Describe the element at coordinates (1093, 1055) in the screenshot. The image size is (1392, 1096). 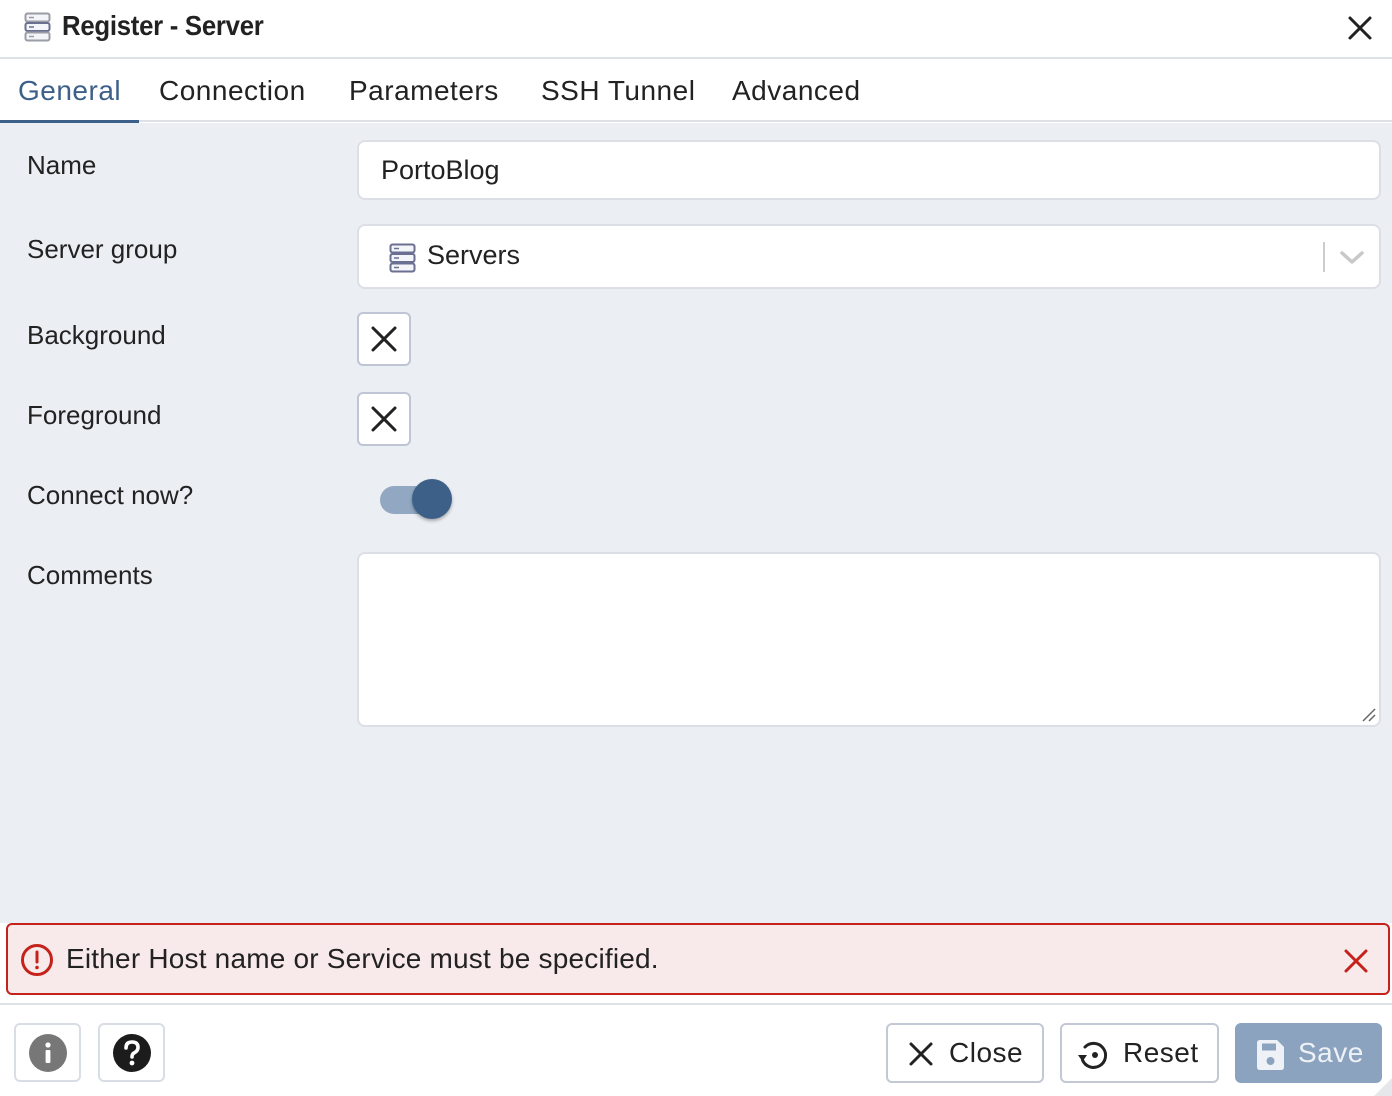
I see `reset-icon` at that location.